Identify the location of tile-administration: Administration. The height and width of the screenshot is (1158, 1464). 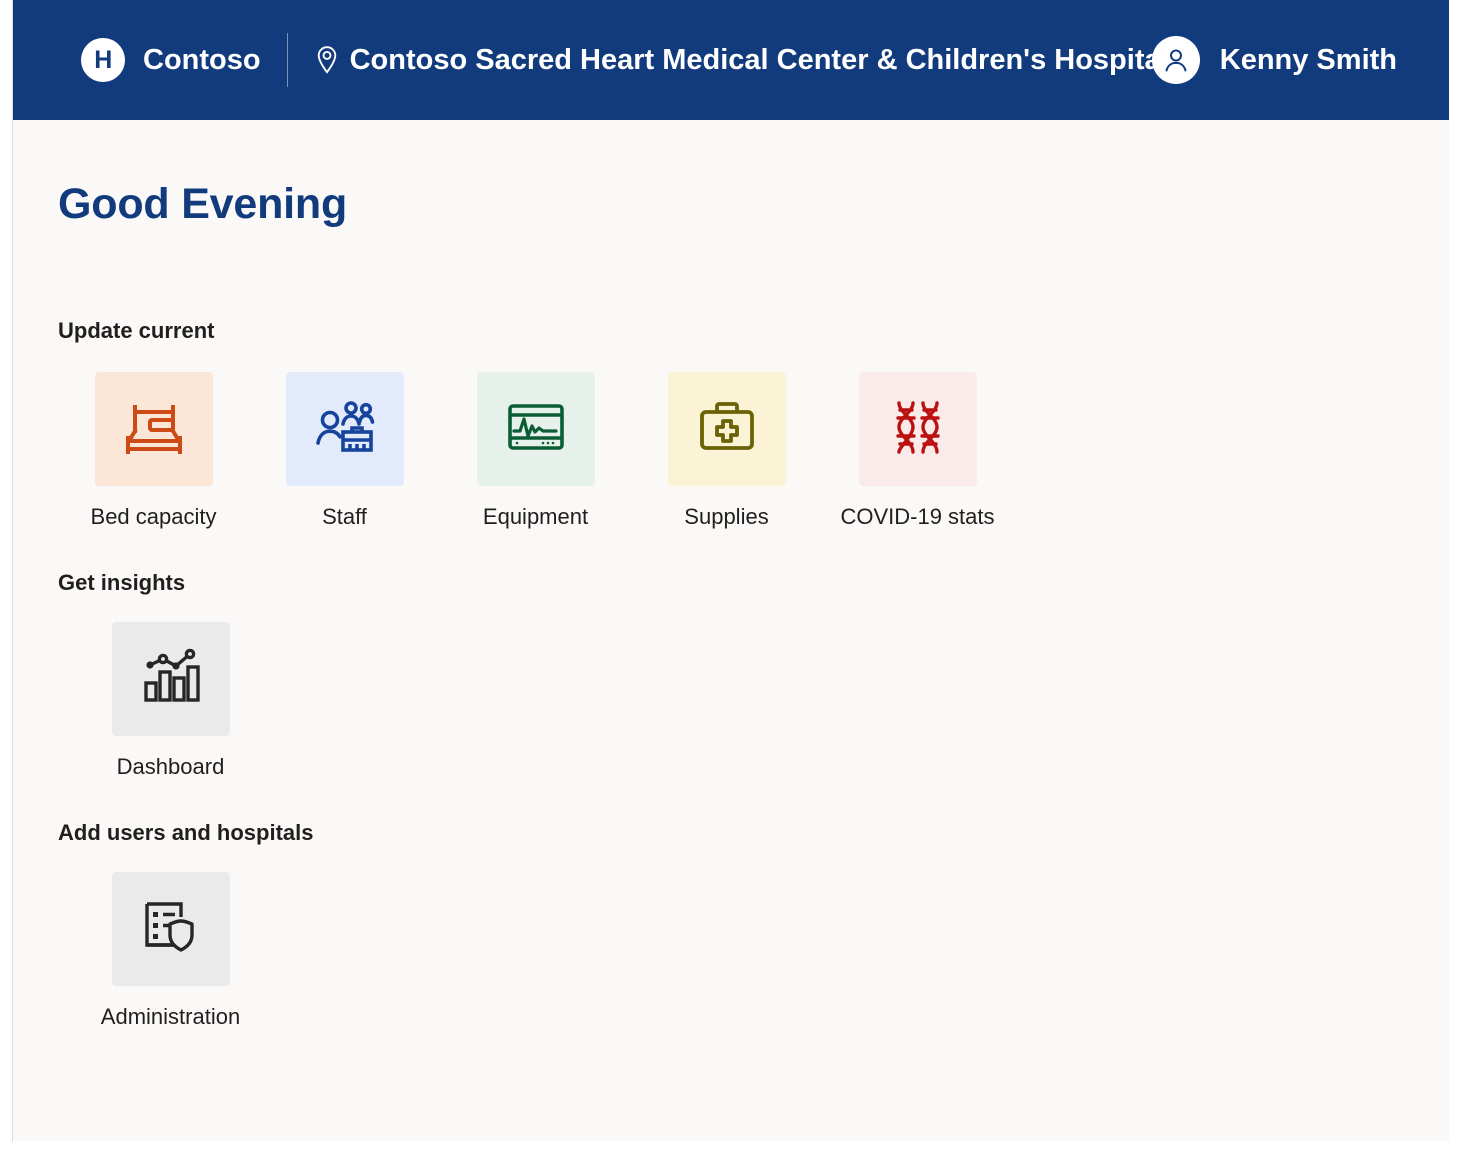
(170, 951).